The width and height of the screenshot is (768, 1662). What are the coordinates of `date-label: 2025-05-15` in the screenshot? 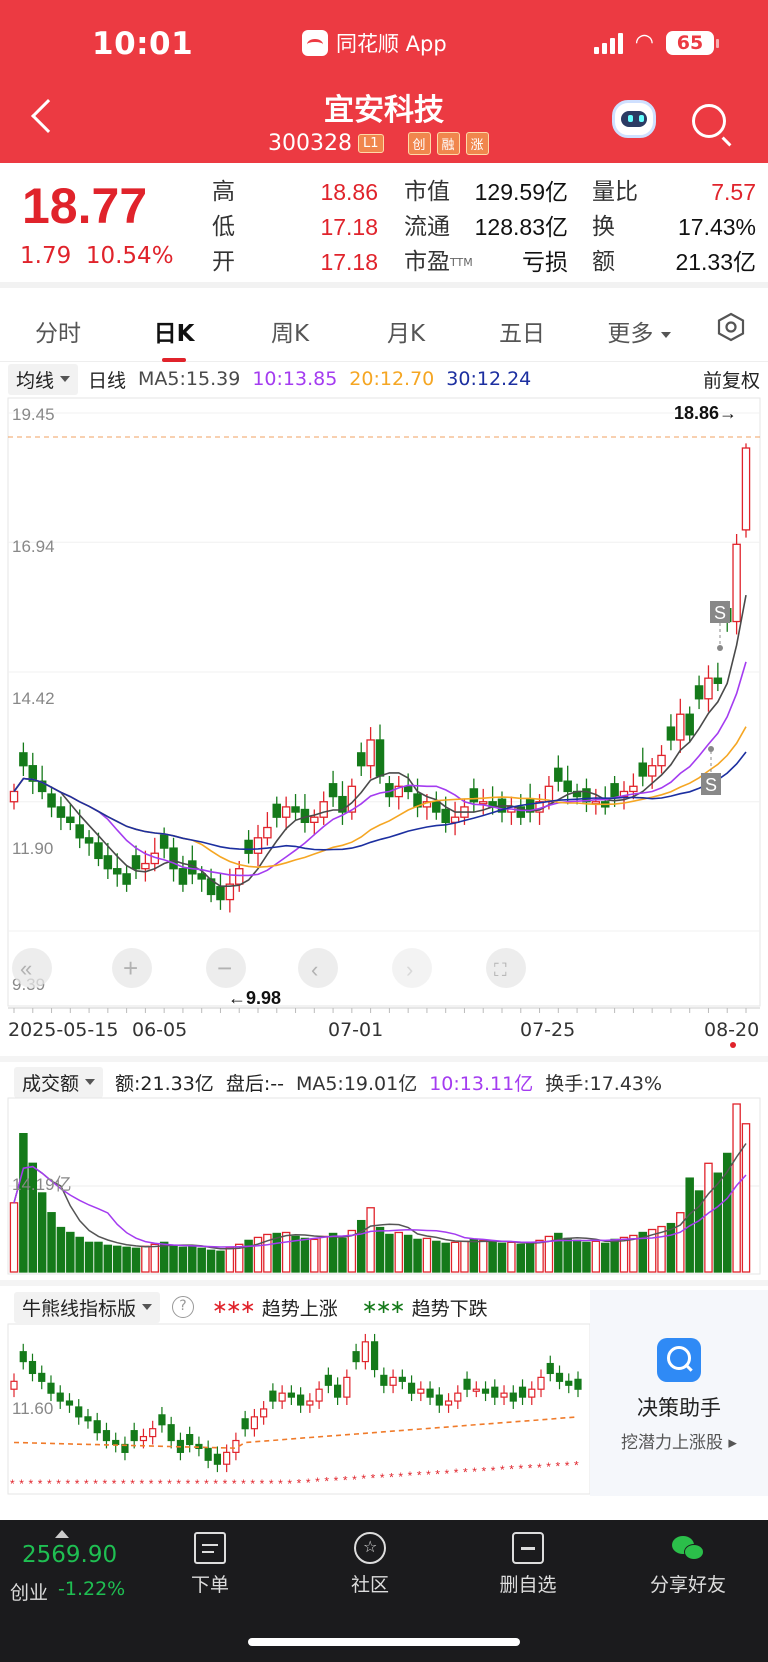 It's located at (63, 1030).